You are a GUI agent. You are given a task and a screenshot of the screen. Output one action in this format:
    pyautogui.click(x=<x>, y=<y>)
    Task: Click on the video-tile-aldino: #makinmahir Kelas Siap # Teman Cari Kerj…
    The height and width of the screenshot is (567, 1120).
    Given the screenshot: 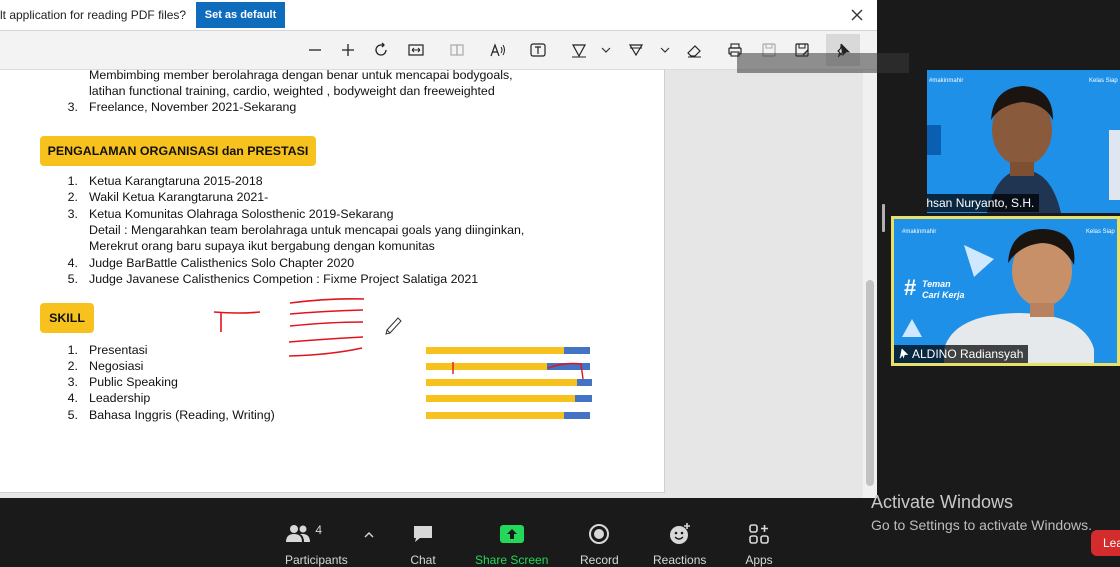 What is the action you would take?
    pyautogui.click(x=1005, y=291)
    